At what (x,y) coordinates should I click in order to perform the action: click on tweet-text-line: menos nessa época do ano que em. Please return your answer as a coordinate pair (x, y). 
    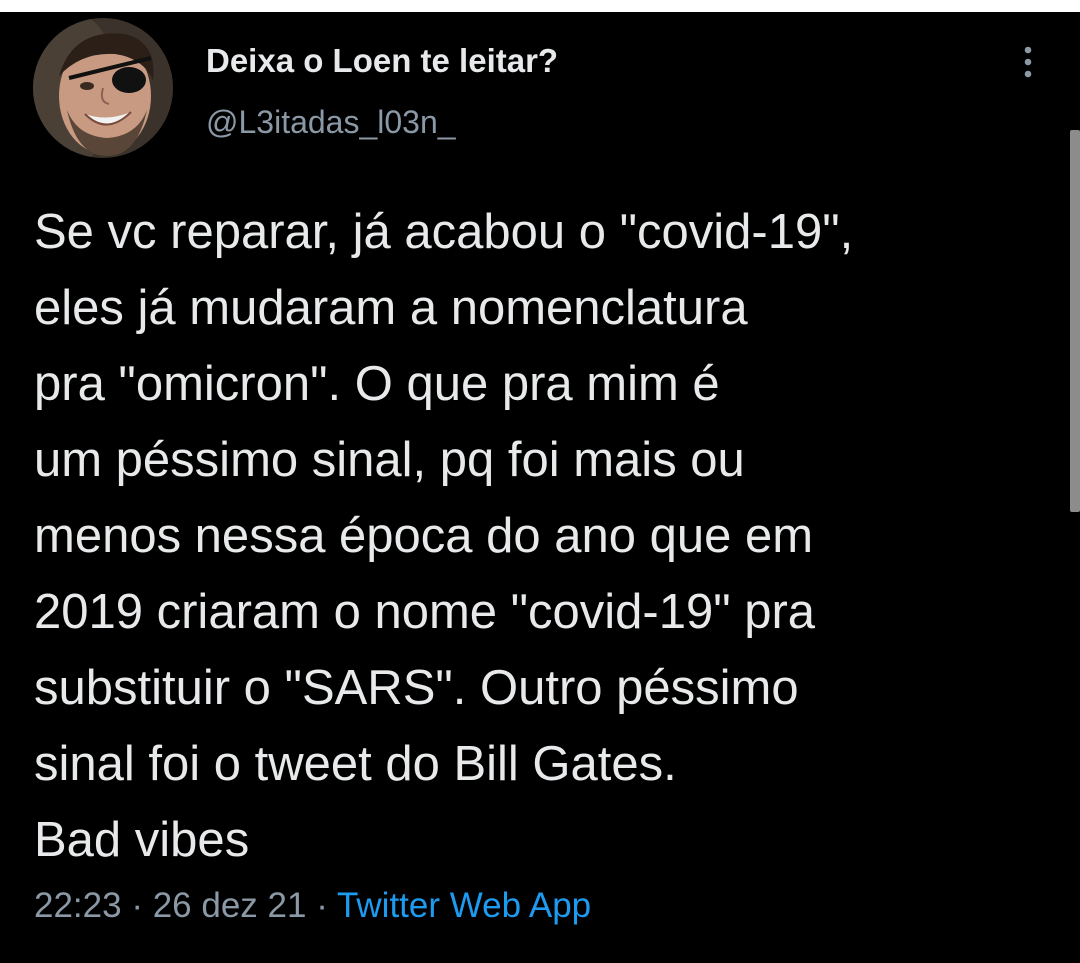
    Looking at the image, I should click on (424, 536).